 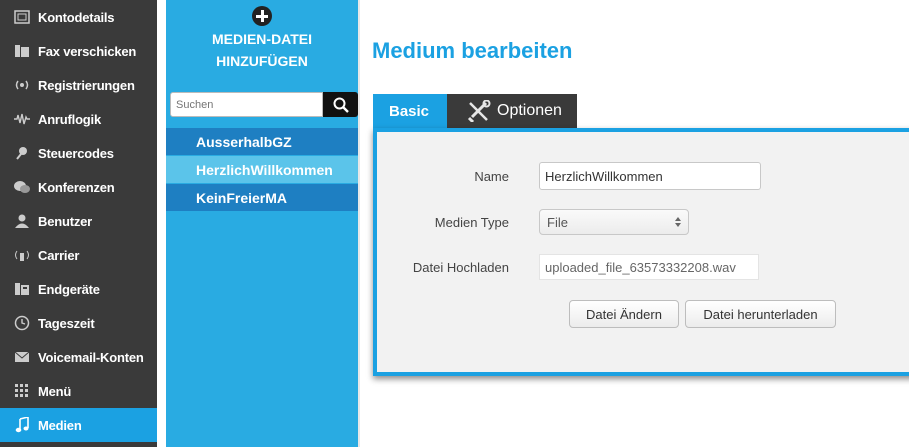 I want to click on nav-item-benutzer: Benutzer, so click(x=78, y=221).